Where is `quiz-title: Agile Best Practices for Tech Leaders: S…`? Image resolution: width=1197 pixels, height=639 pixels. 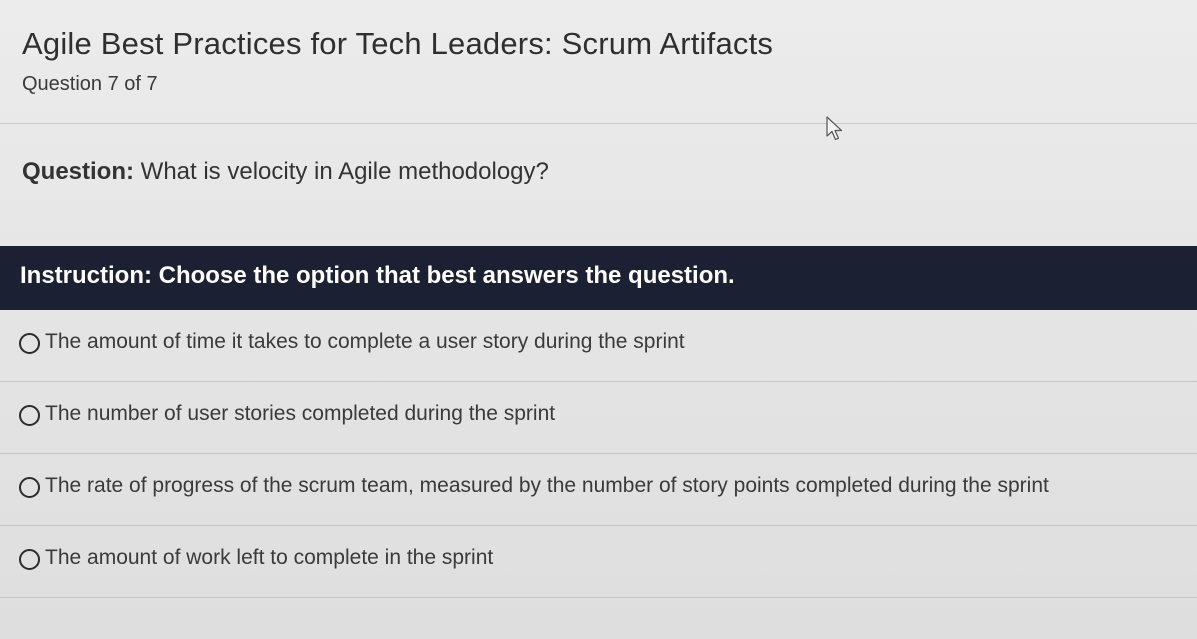
quiz-title: Agile Best Practices for Tech Leaders: S… is located at coordinates (398, 43).